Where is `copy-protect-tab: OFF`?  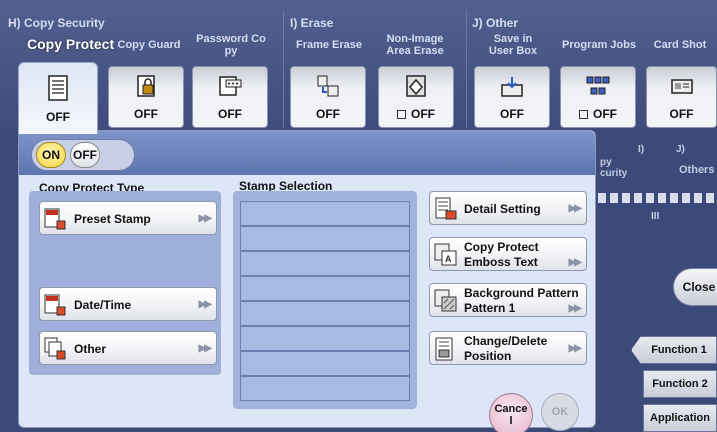 copy-protect-tab: OFF is located at coordinates (58, 98).